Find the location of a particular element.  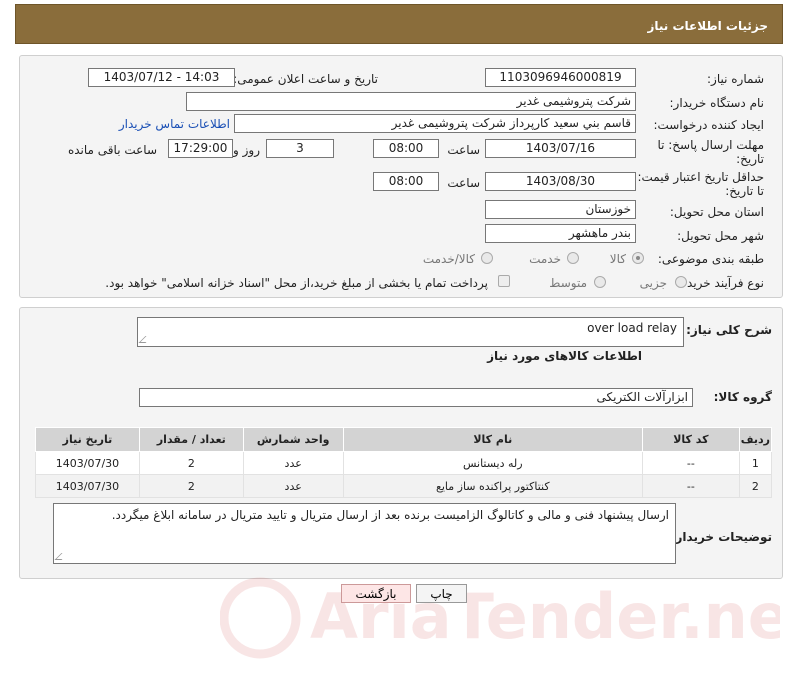

print-button: چاپ is located at coordinates (441, 593).